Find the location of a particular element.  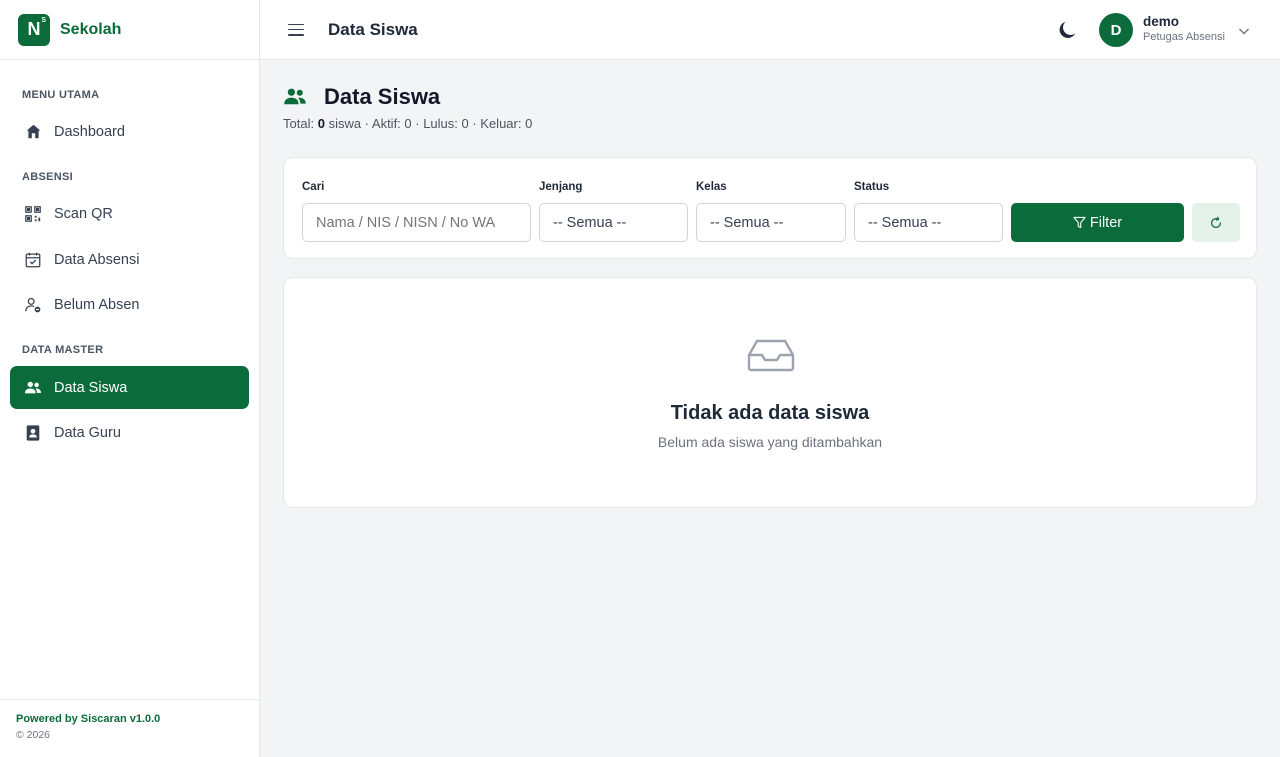

reset-button is located at coordinates (1216, 222).